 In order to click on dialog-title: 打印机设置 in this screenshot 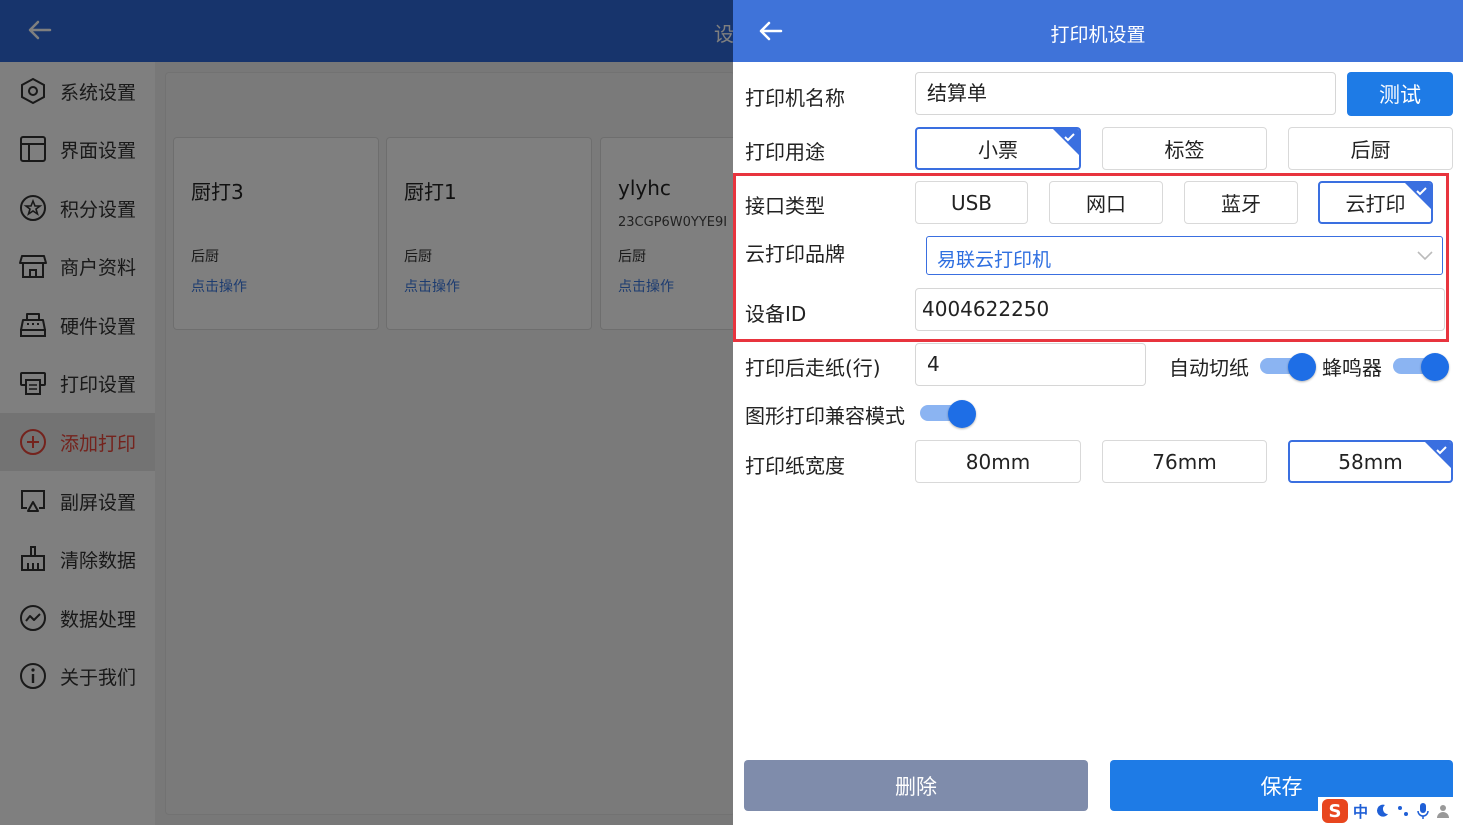, I will do `click(1098, 35)`.